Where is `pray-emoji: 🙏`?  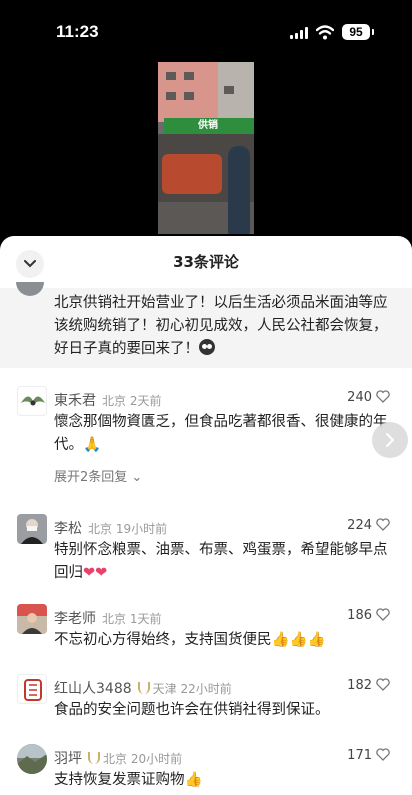
pray-emoji: 🙏 is located at coordinates (92, 445).